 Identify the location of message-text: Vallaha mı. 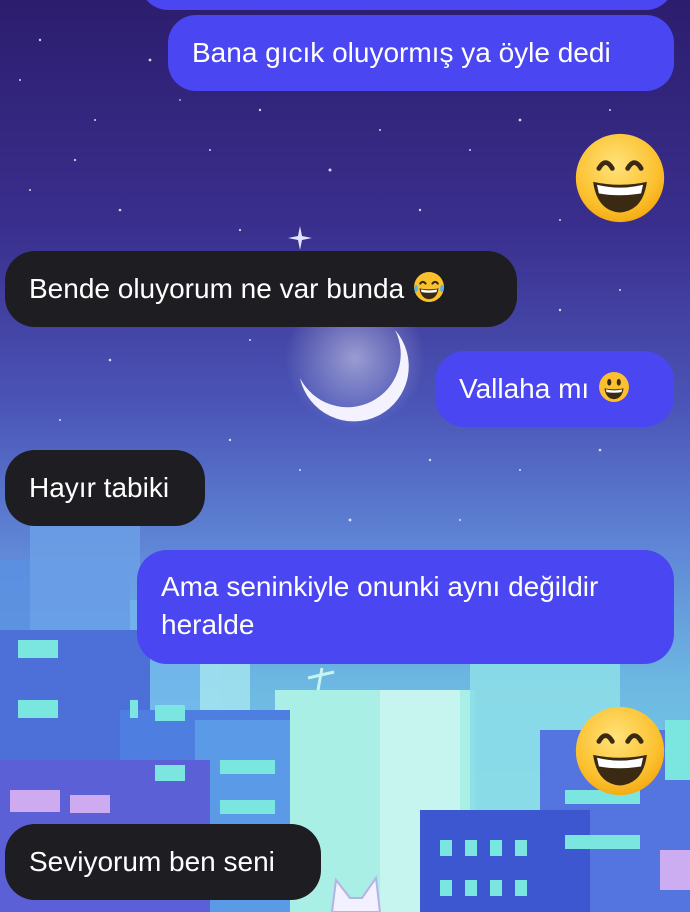
(524, 388).